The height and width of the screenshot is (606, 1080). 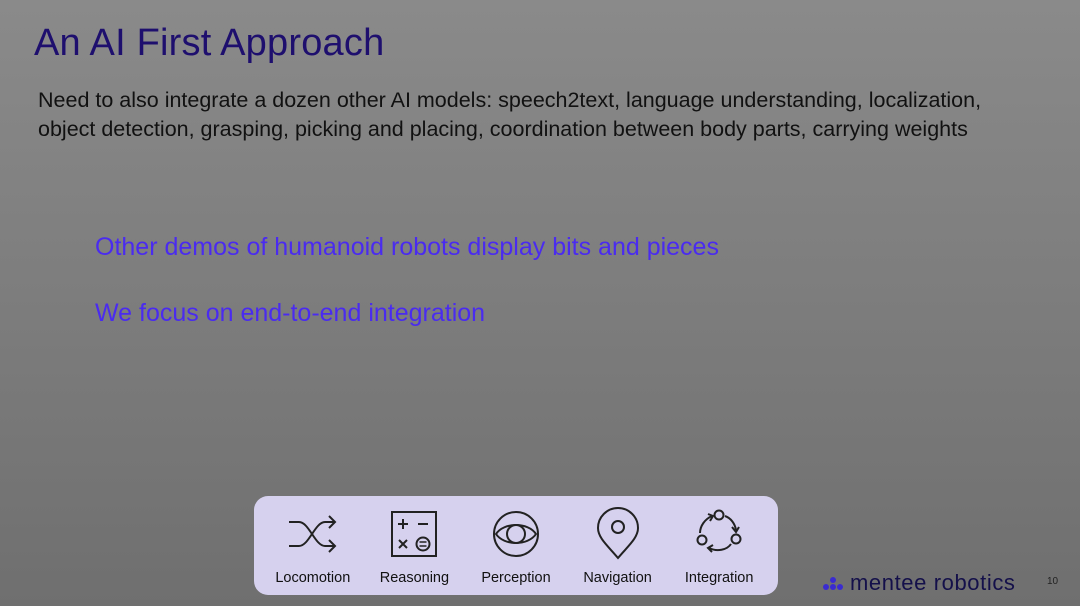 What do you see at coordinates (312, 534) in the screenshot?
I see `shuffle-arrows-icon` at bounding box center [312, 534].